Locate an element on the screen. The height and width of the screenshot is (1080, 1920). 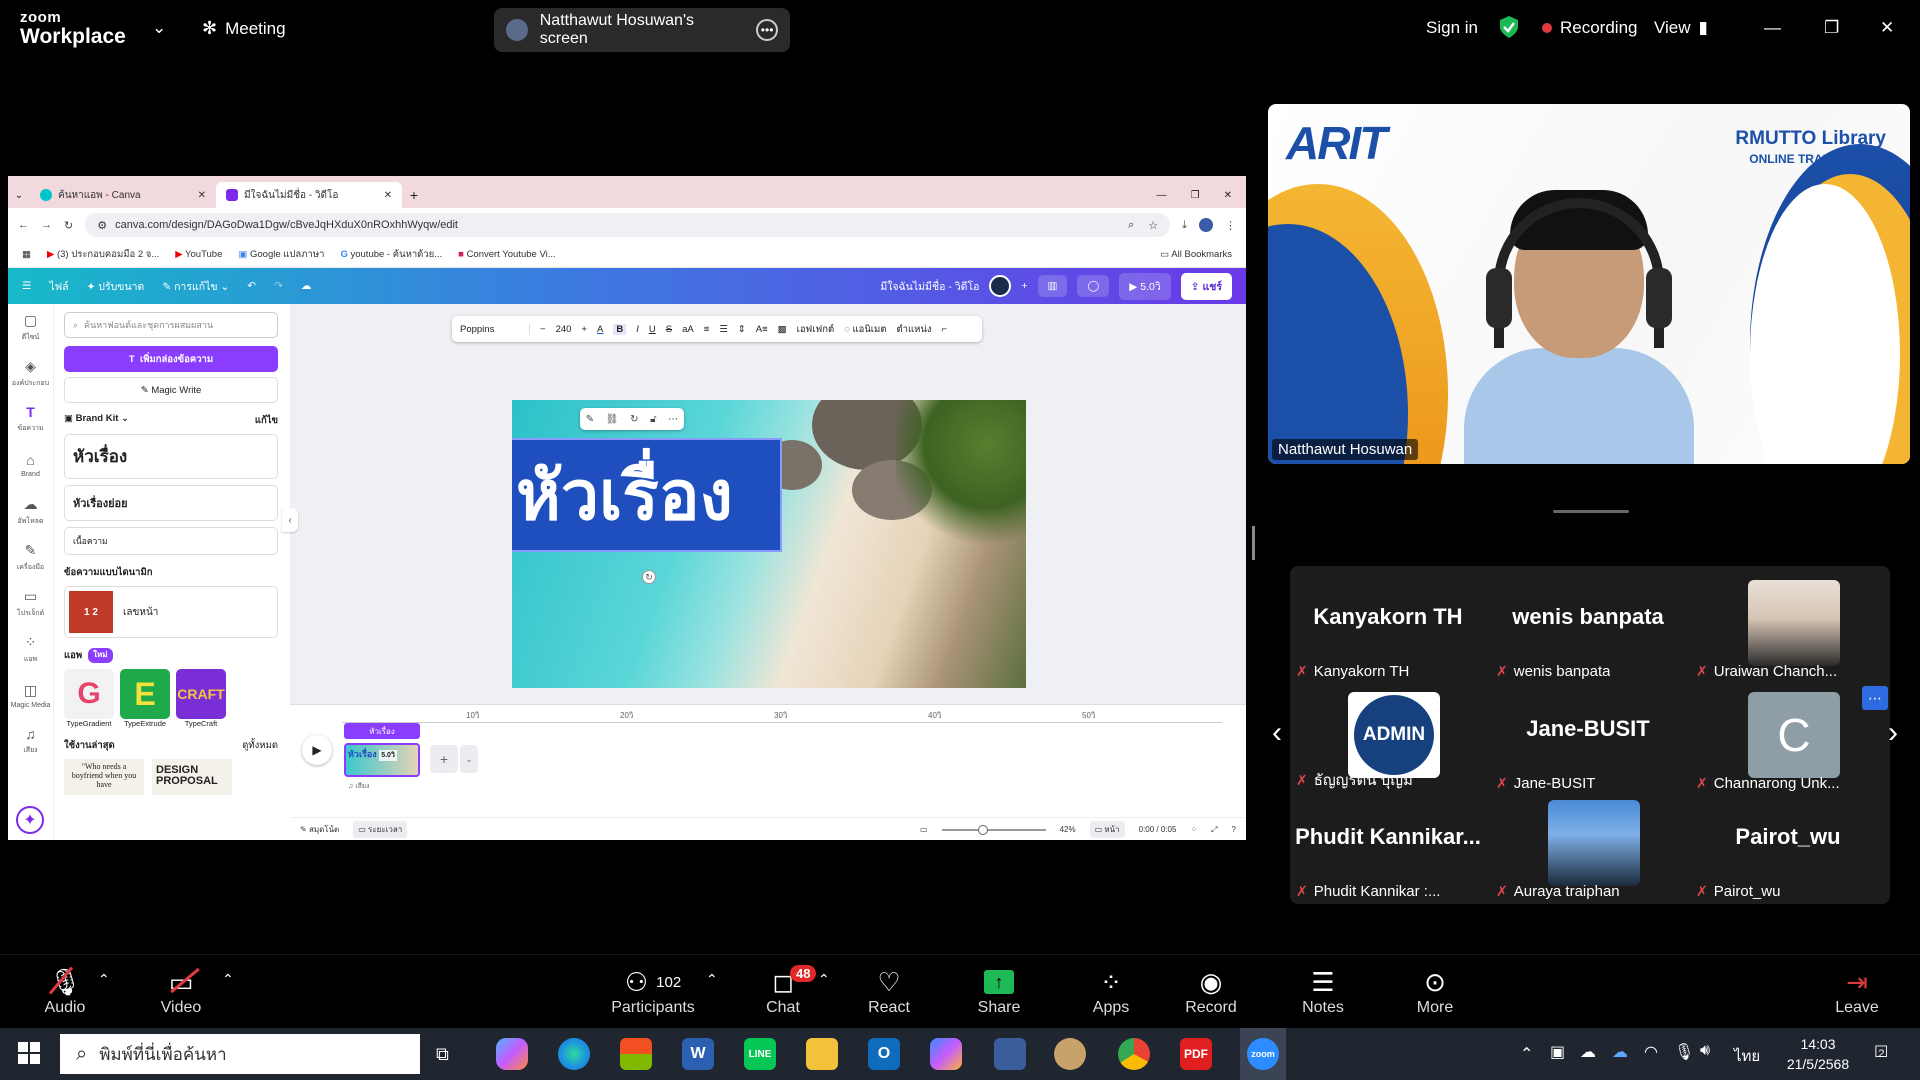
record-button: ◉ Record is located at coordinates (1211, 991).